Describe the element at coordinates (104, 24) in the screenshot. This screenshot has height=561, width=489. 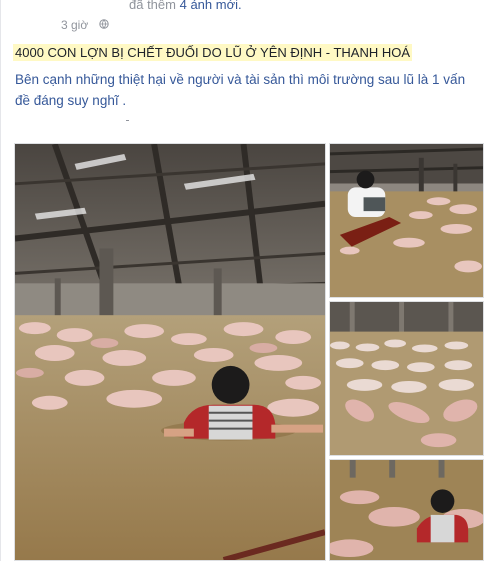
I see `globe-icon` at that location.